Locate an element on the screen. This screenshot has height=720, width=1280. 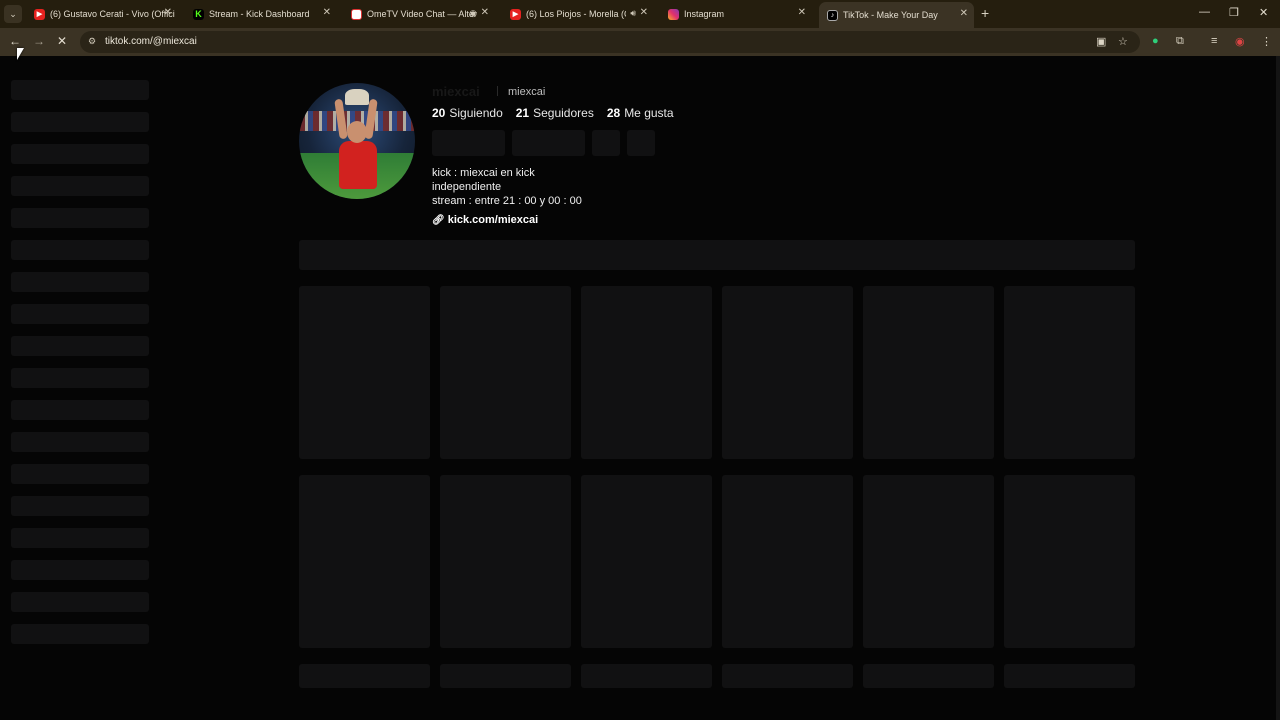
ometv-icon is located at coordinates (356, 14).